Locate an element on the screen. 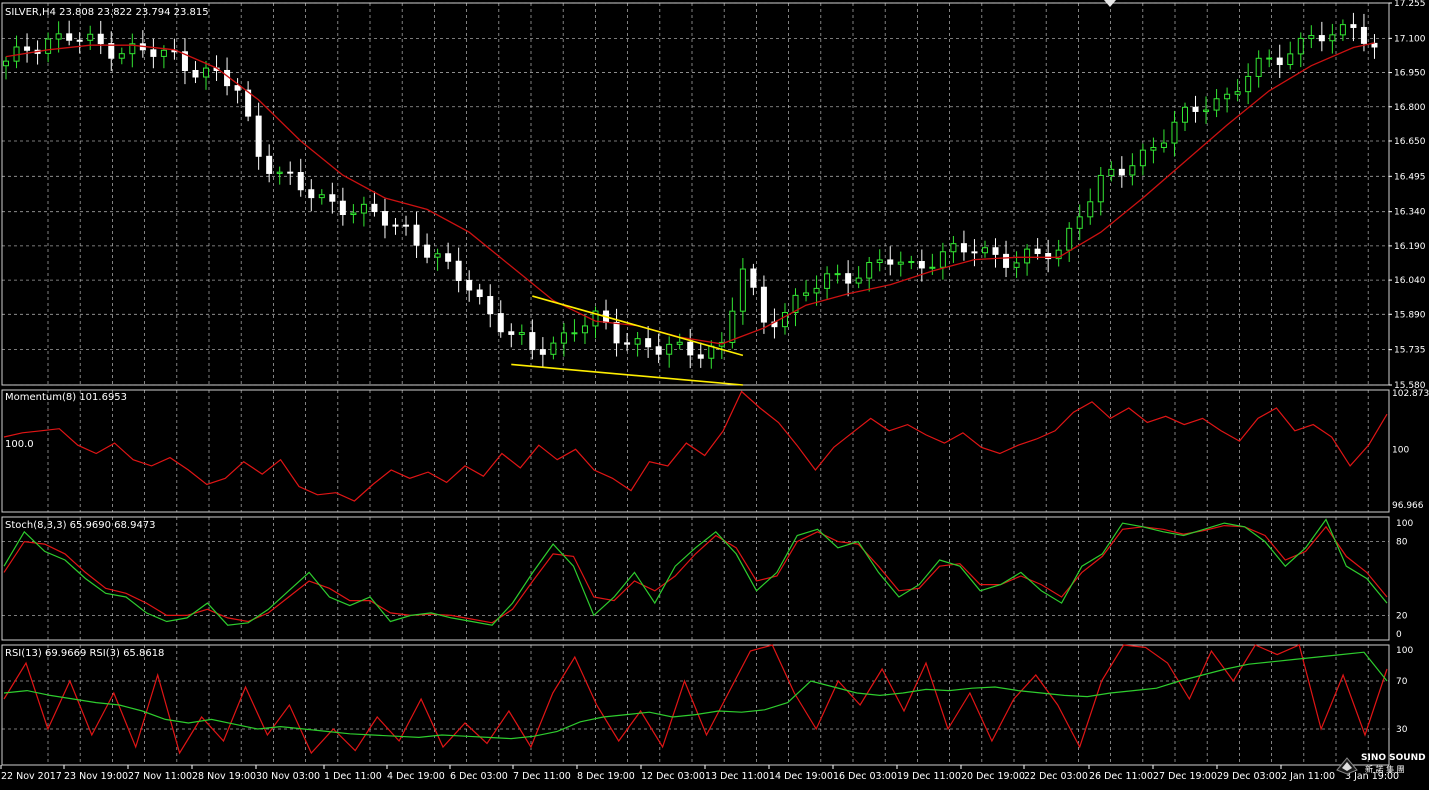 This screenshot has height=790, width=1429. momentum-axis-label: 96.966 is located at coordinates (1408, 506).